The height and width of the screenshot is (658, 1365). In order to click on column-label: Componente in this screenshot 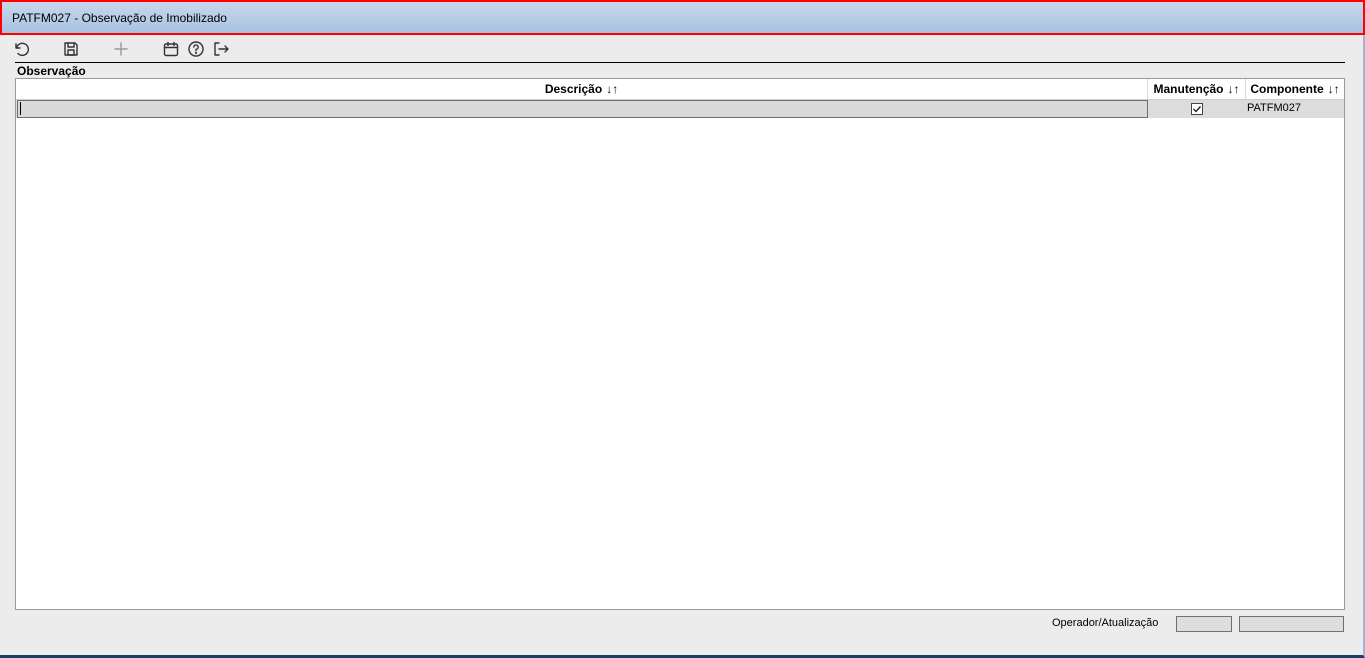, I will do `click(1287, 89)`.